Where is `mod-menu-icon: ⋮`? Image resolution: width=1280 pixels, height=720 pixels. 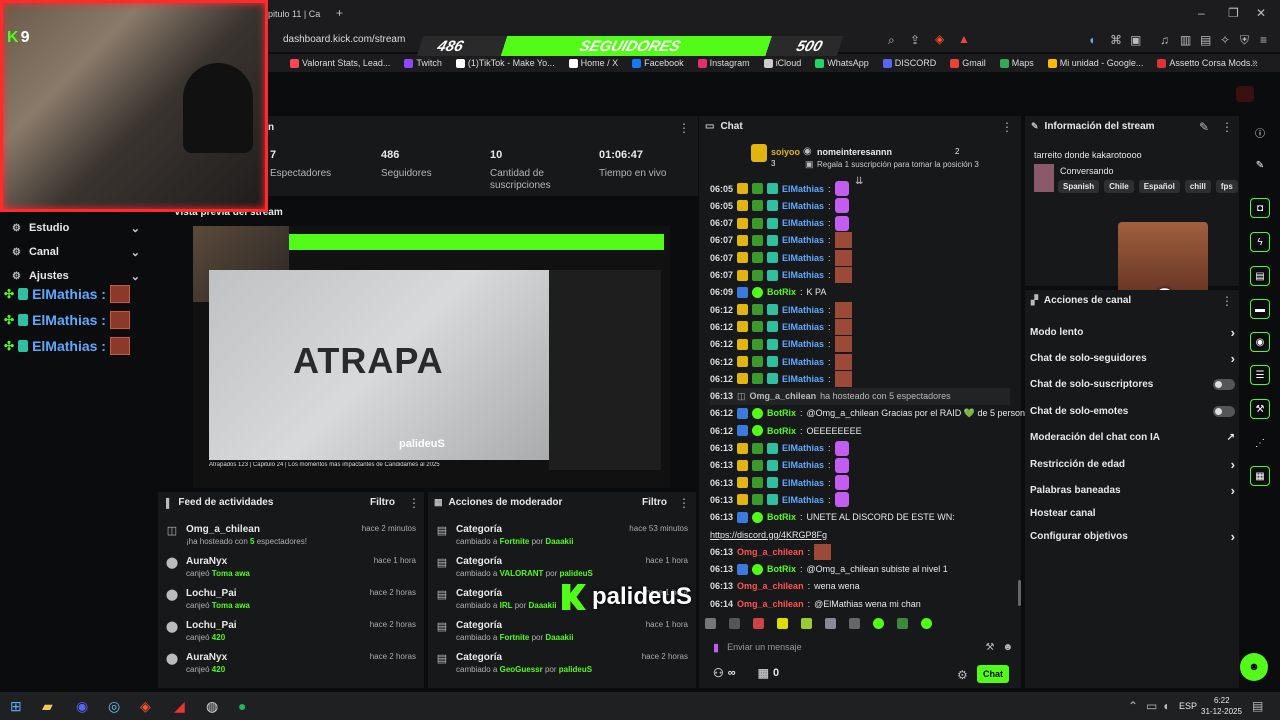
mod-menu-icon: ⋮ is located at coordinates (684, 503).